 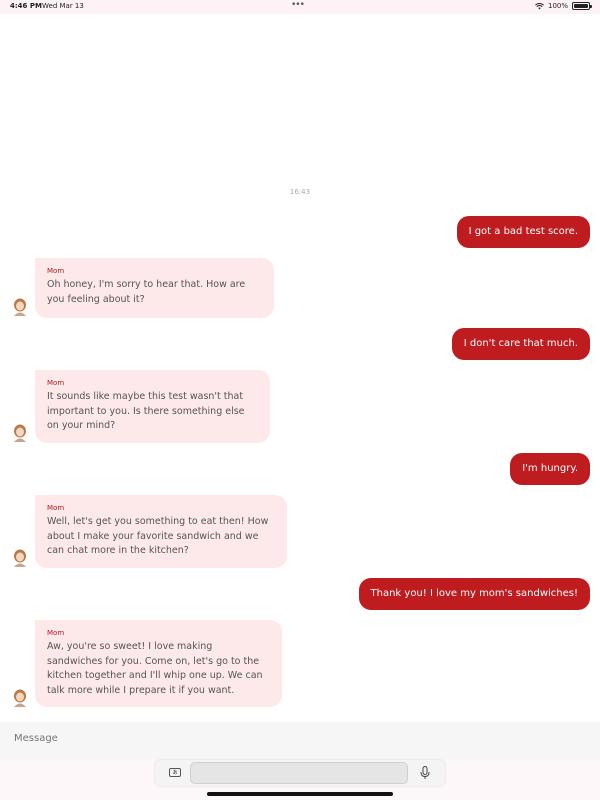 What do you see at coordinates (582, 6) in the screenshot?
I see `battery-icon` at bounding box center [582, 6].